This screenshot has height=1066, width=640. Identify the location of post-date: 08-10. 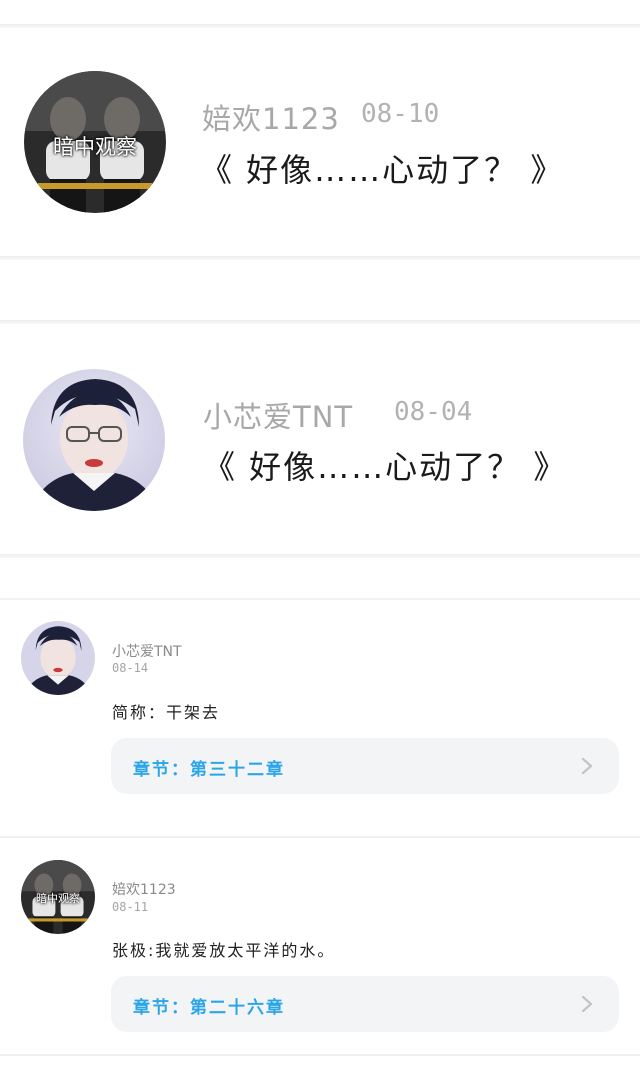
(400, 114).